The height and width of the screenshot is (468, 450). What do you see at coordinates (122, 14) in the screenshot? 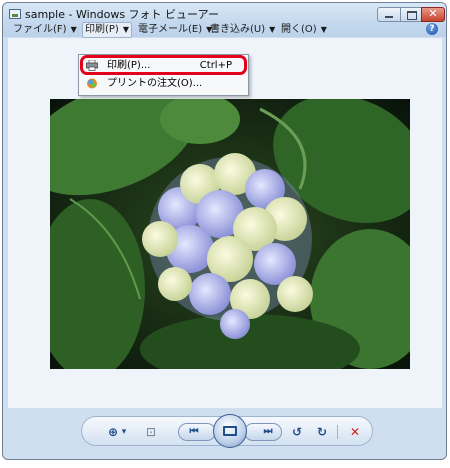
I see `window-title: sample - Windows フォト ビューアー` at bounding box center [122, 14].